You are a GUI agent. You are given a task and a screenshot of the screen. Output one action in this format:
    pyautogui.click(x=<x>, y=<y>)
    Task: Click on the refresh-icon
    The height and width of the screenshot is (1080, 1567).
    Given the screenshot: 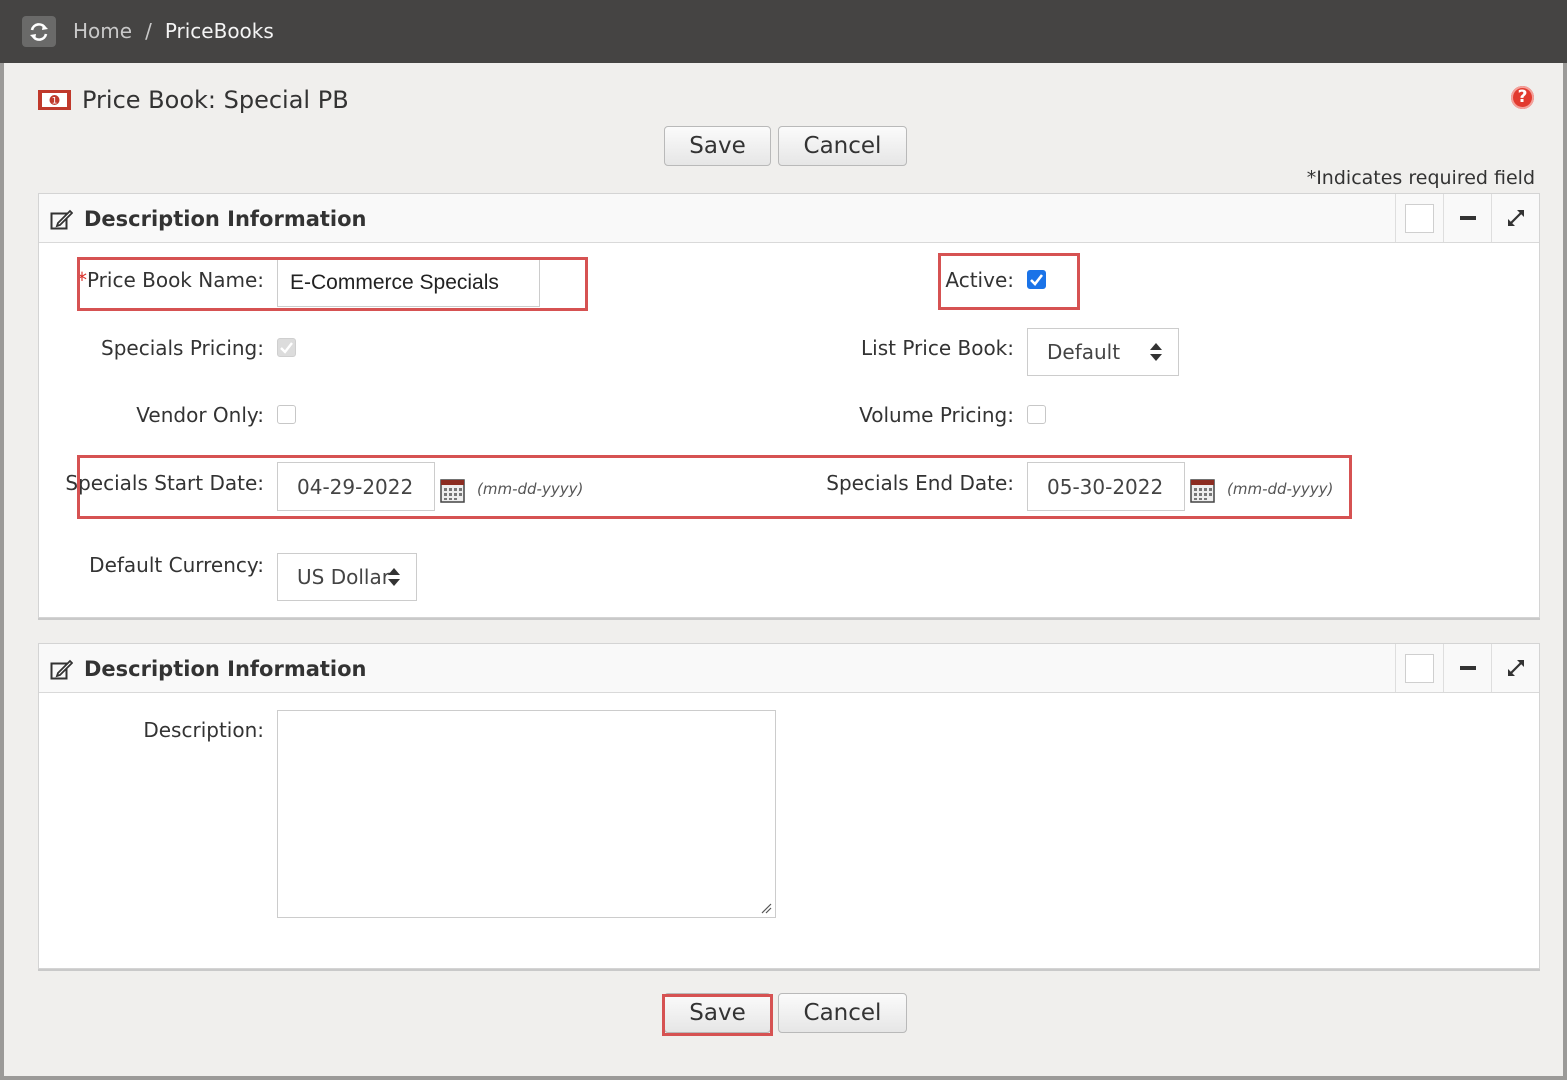 What is the action you would take?
    pyautogui.click(x=39, y=31)
    